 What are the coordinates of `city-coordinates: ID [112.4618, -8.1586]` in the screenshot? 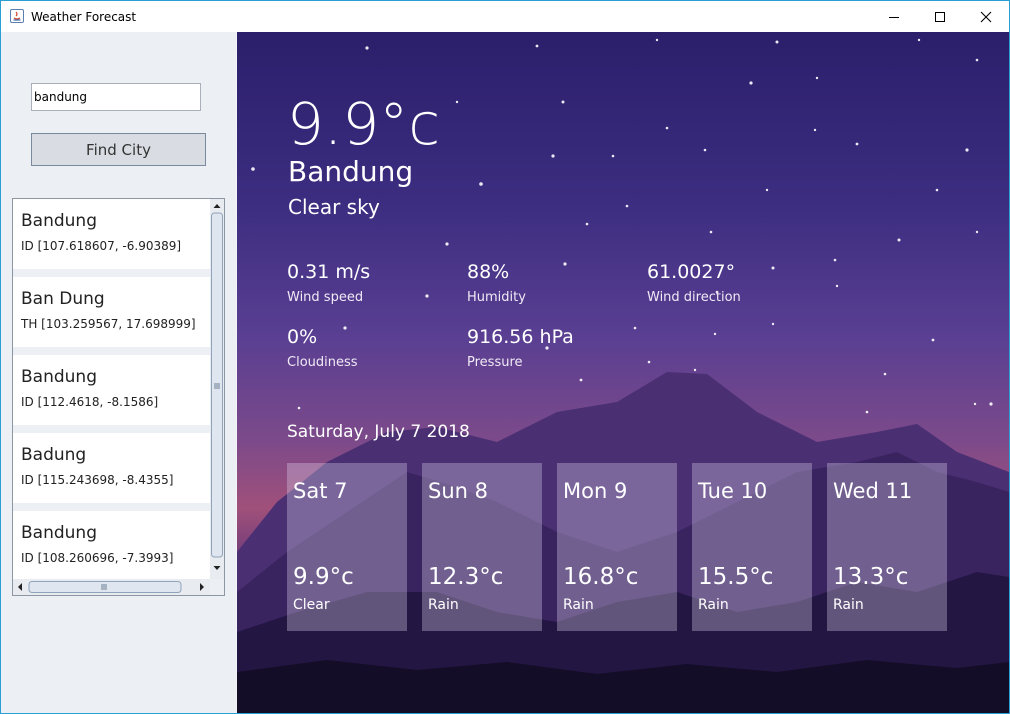 It's located at (90, 402).